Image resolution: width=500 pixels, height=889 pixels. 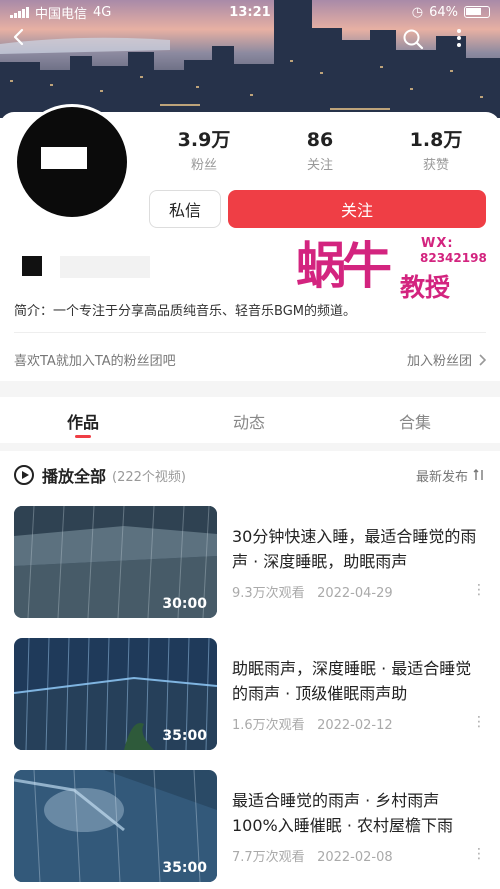 I want to click on sort-button: 最新发布, so click(x=451, y=475).